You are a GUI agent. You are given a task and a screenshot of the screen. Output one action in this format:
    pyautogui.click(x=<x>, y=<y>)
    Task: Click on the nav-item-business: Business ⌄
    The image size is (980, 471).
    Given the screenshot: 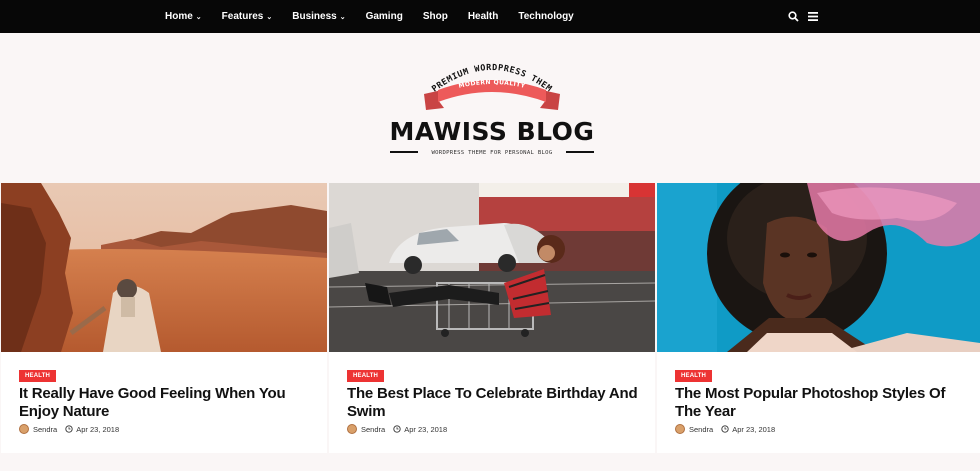 What is the action you would take?
    pyautogui.click(x=318, y=16)
    